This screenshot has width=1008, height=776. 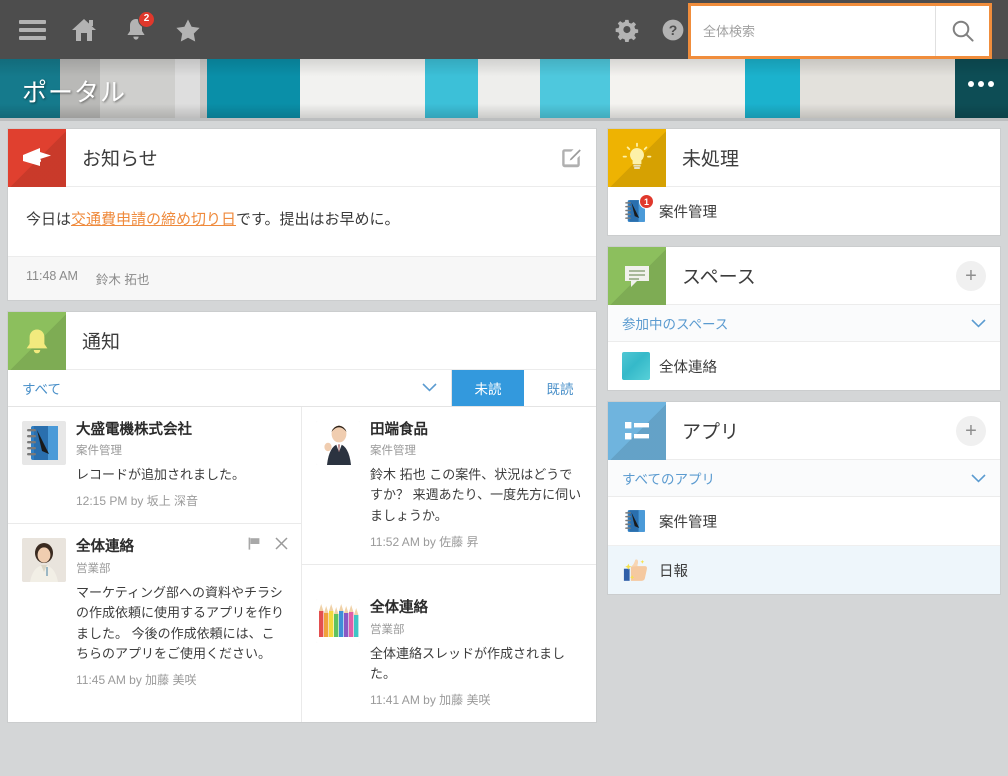 I want to click on pencils-icon, so click(x=338, y=620).